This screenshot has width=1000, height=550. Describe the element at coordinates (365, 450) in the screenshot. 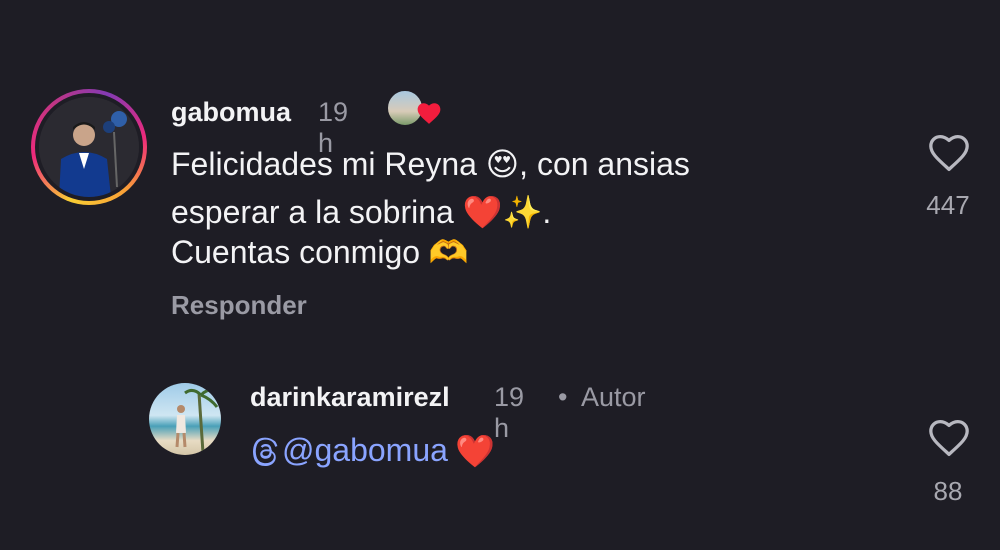

I see `mention-link: @gabomua` at that location.